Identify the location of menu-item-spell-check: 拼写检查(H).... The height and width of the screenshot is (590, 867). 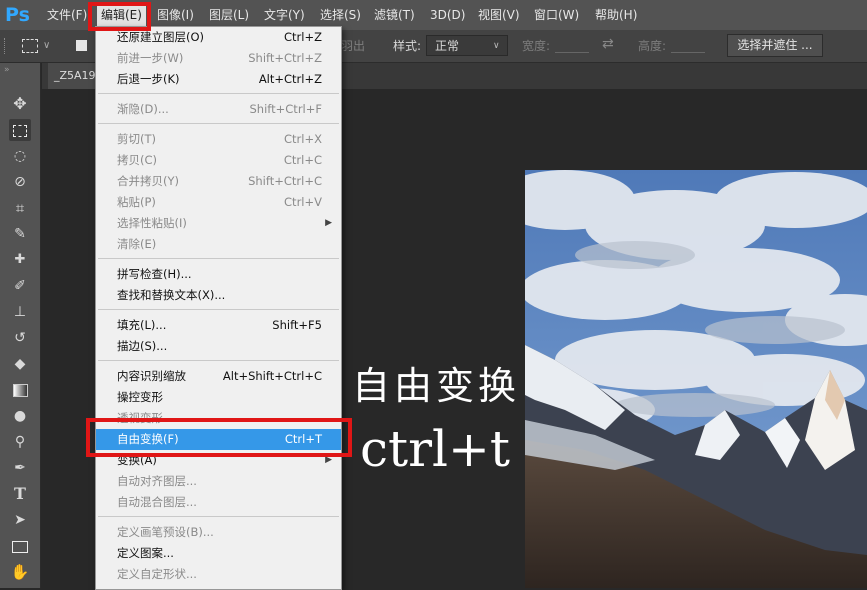
(218, 274).